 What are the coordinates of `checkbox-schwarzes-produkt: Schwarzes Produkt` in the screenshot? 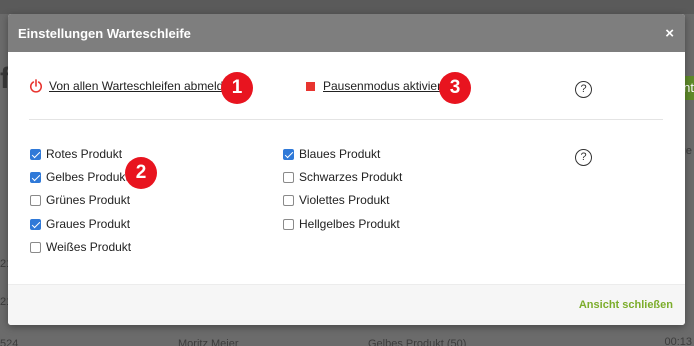 It's located at (342, 177).